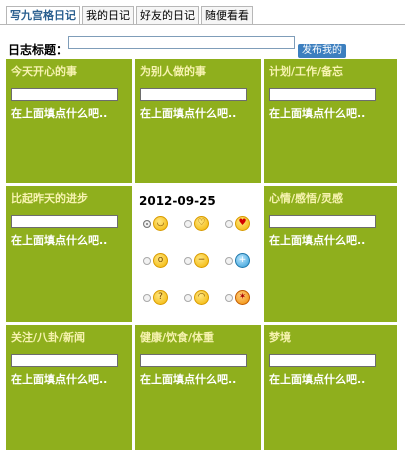 The image size is (405, 454). I want to click on grin-emoji-icon: ◠, so click(201, 297).